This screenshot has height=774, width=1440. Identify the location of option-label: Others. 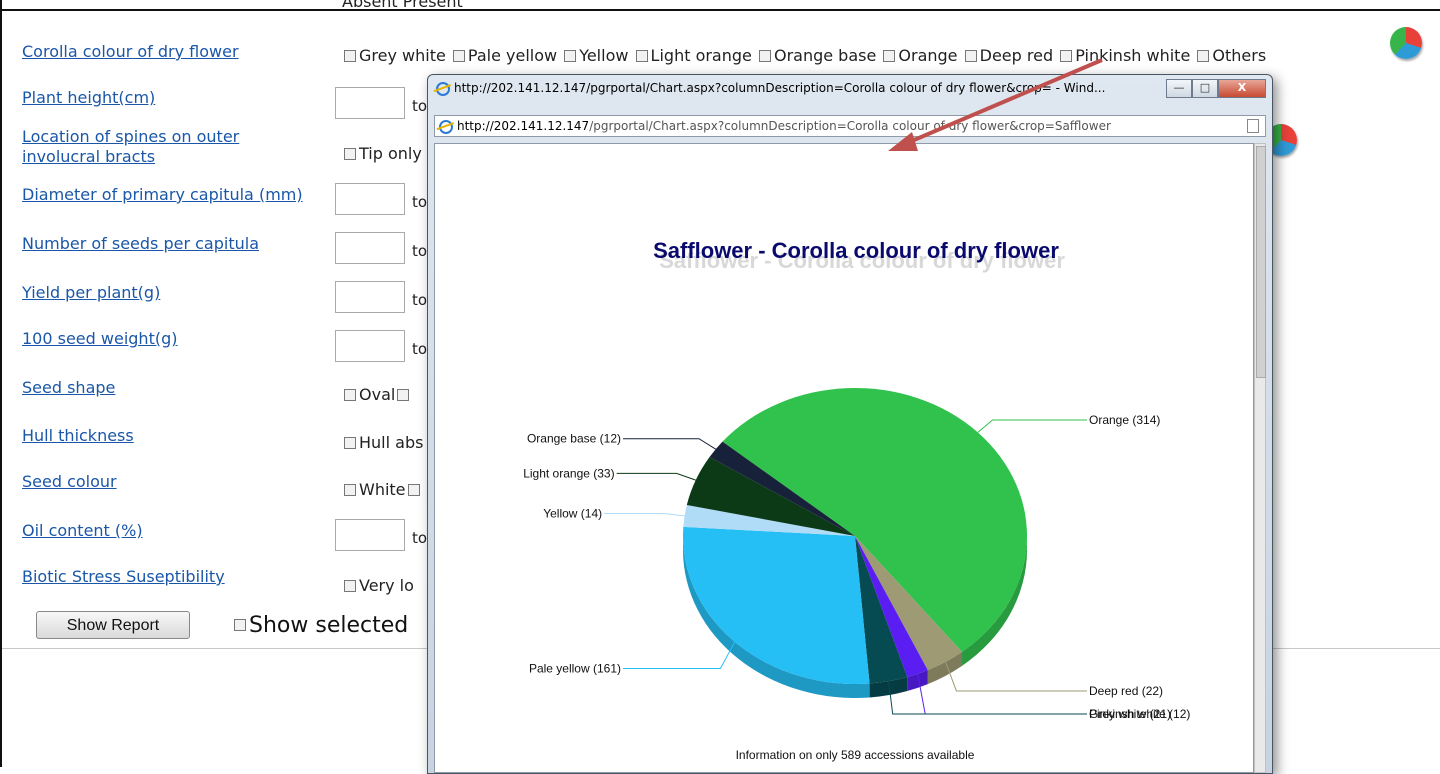
(1239, 55).